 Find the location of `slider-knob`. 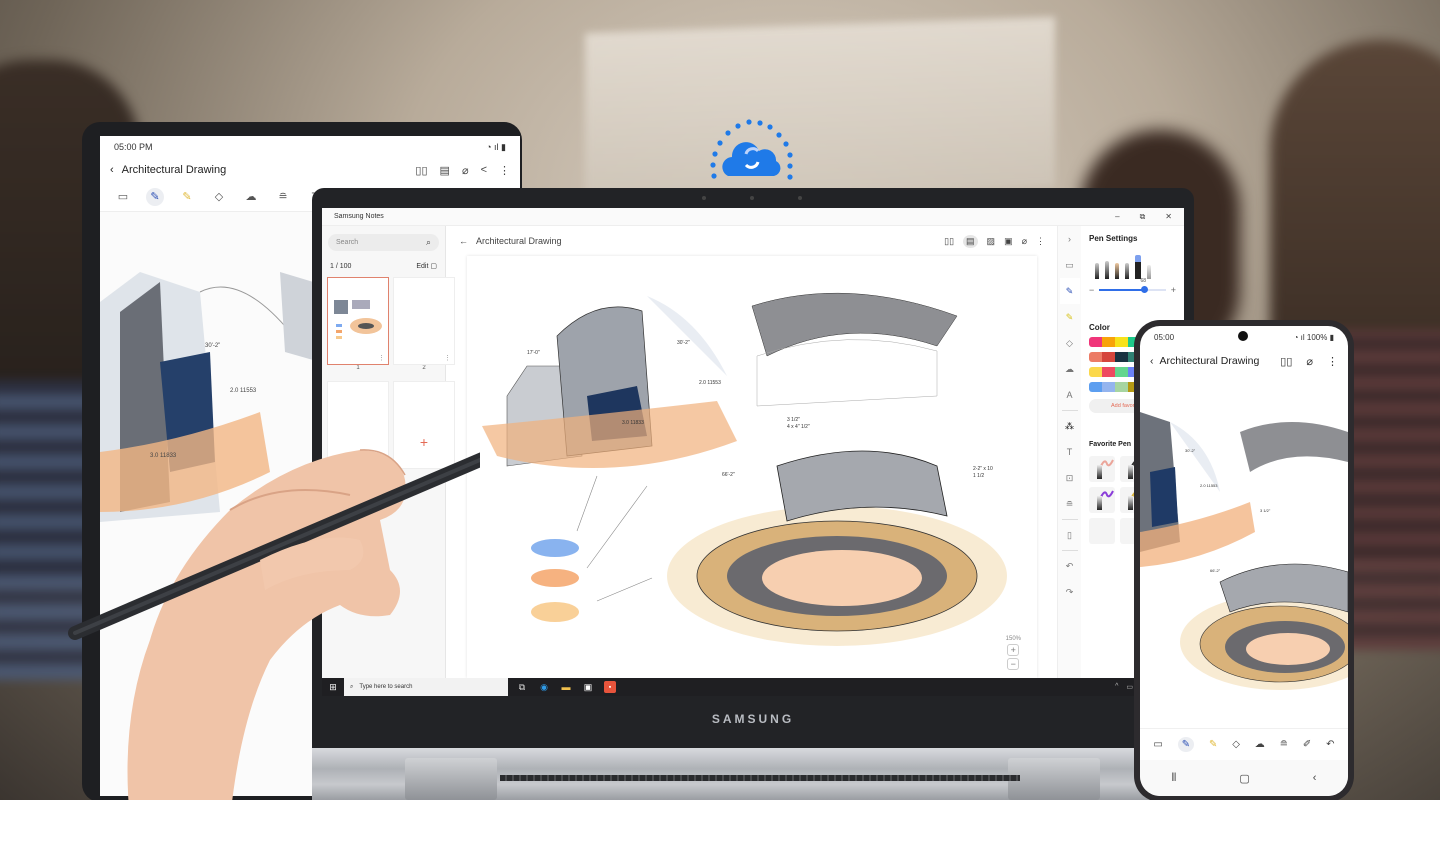

slider-knob is located at coordinates (1144, 289).